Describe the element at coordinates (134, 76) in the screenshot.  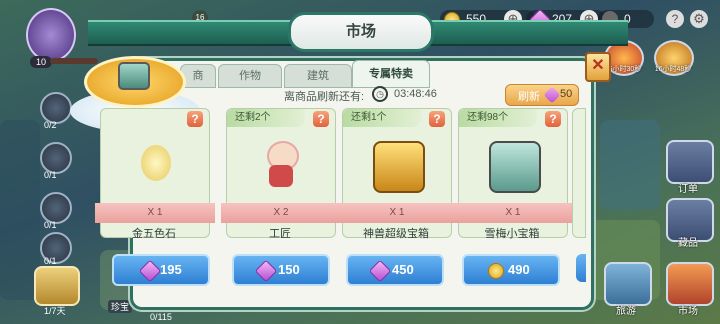
I see `chest-icon` at that location.